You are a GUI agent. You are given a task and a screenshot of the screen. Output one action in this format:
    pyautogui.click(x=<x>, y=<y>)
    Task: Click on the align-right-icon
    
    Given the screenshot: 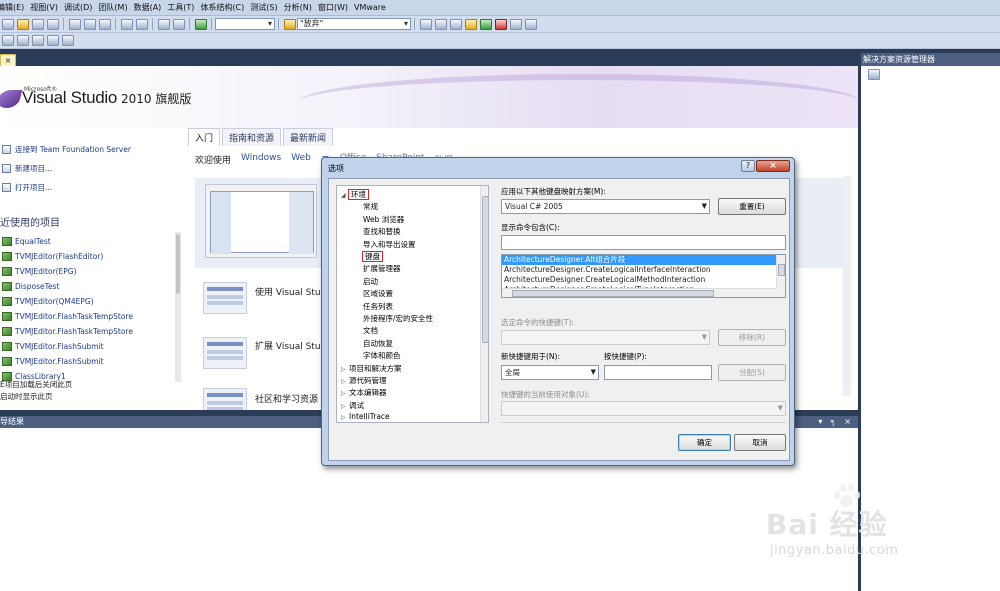 What is the action you would take?
    pyautogui.click(x=37, y=40)
    